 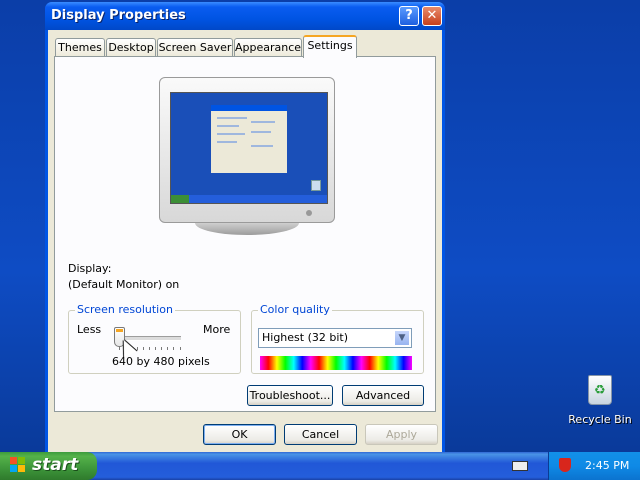 I want to click on start-button: start, so click(x=48, y=466).